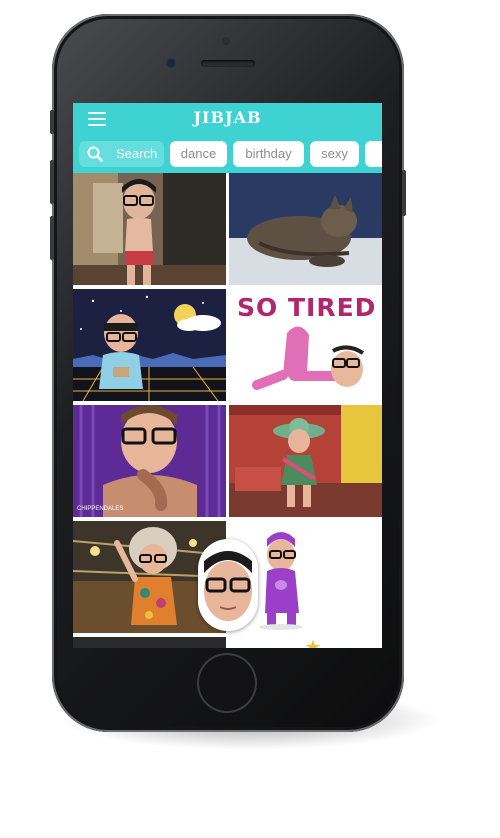 The height and width of the screenshot is (838, 500). Describe the element at coordinates (268, 154) in the screenshot. I see `chip-birthday: birthday` at that location.